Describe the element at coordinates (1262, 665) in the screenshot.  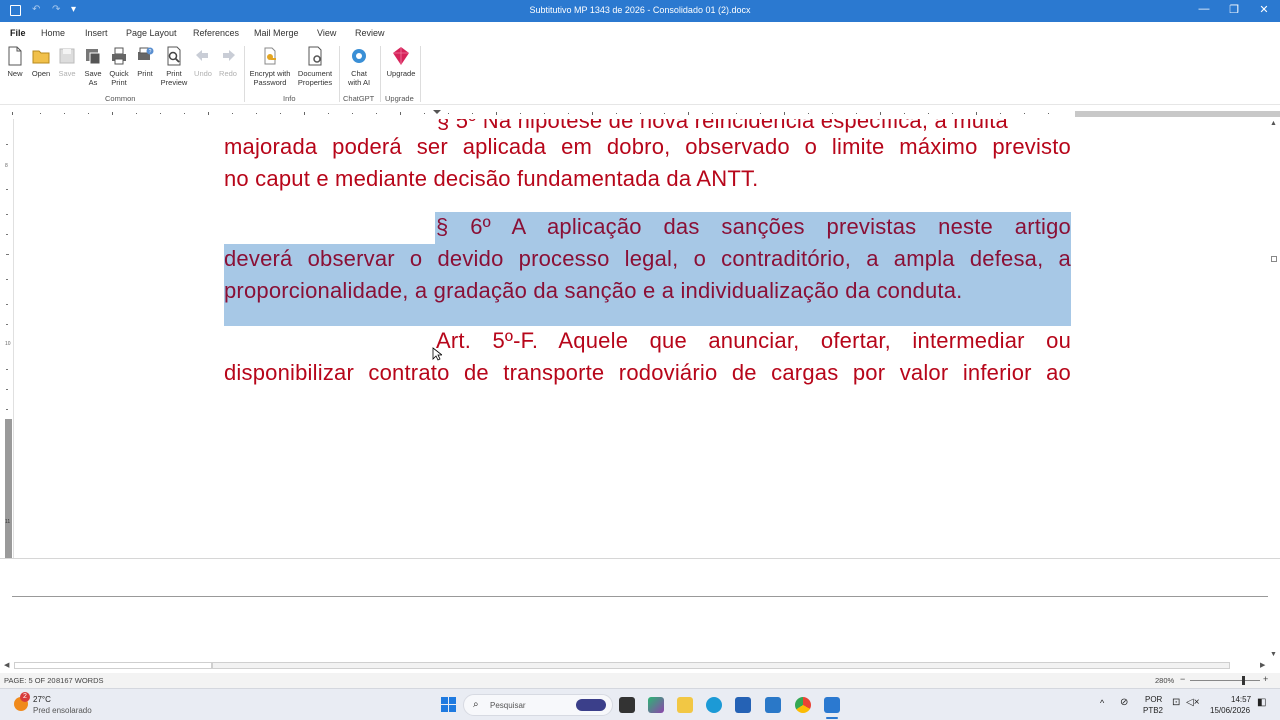
I see `scroll-right-icon: ▶` at that location.